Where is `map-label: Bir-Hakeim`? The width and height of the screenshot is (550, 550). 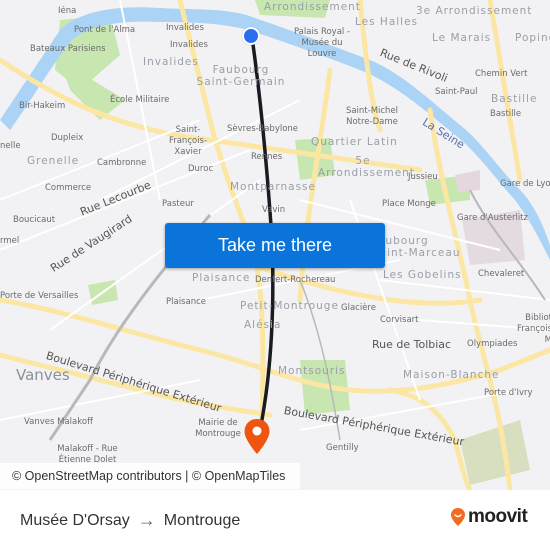
map-label: Bir-Hakeim is located at coordinates (42, 106).